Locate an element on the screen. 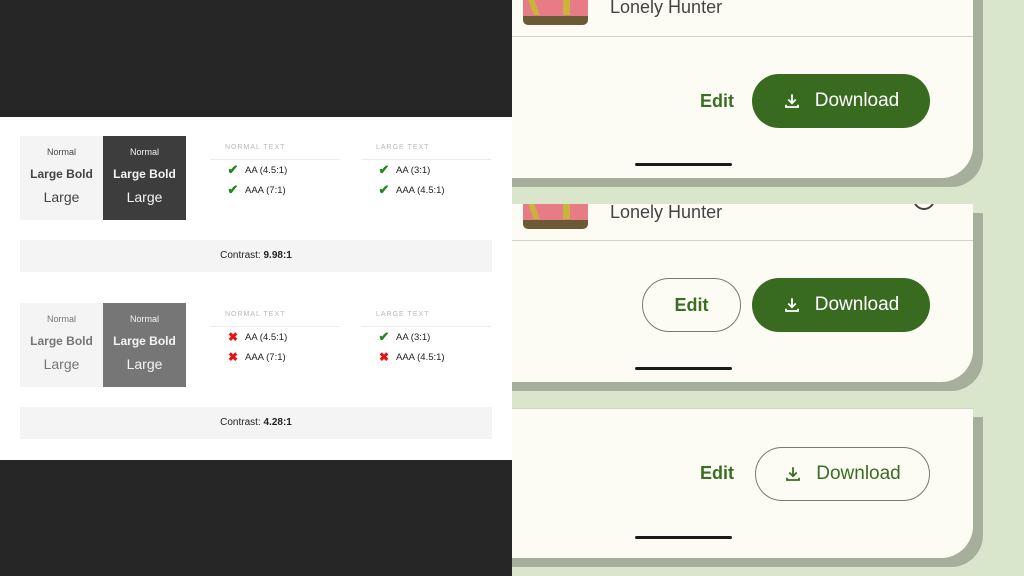 This screenshot has width=1024, height=576. rule-row: ✖ AA (4.5:1) is located at coordinates (275, 337).